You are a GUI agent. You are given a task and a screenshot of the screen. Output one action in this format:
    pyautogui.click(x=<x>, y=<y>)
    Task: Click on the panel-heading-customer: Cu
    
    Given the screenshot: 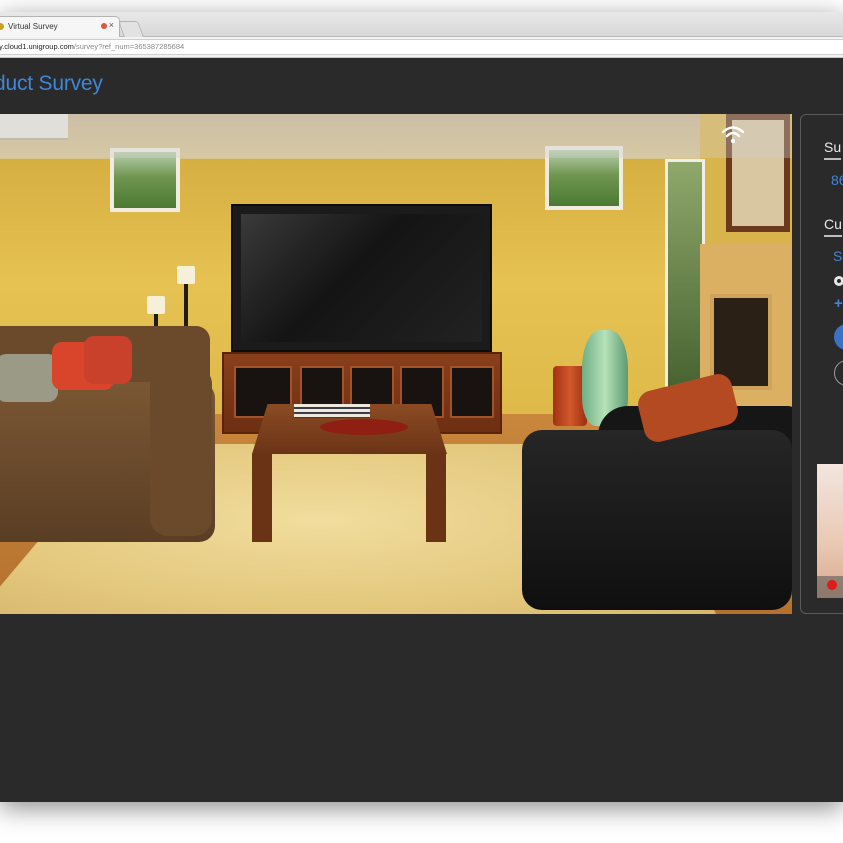 What is the action you would take?
    pyautogui.click(x=833, y=226)
    